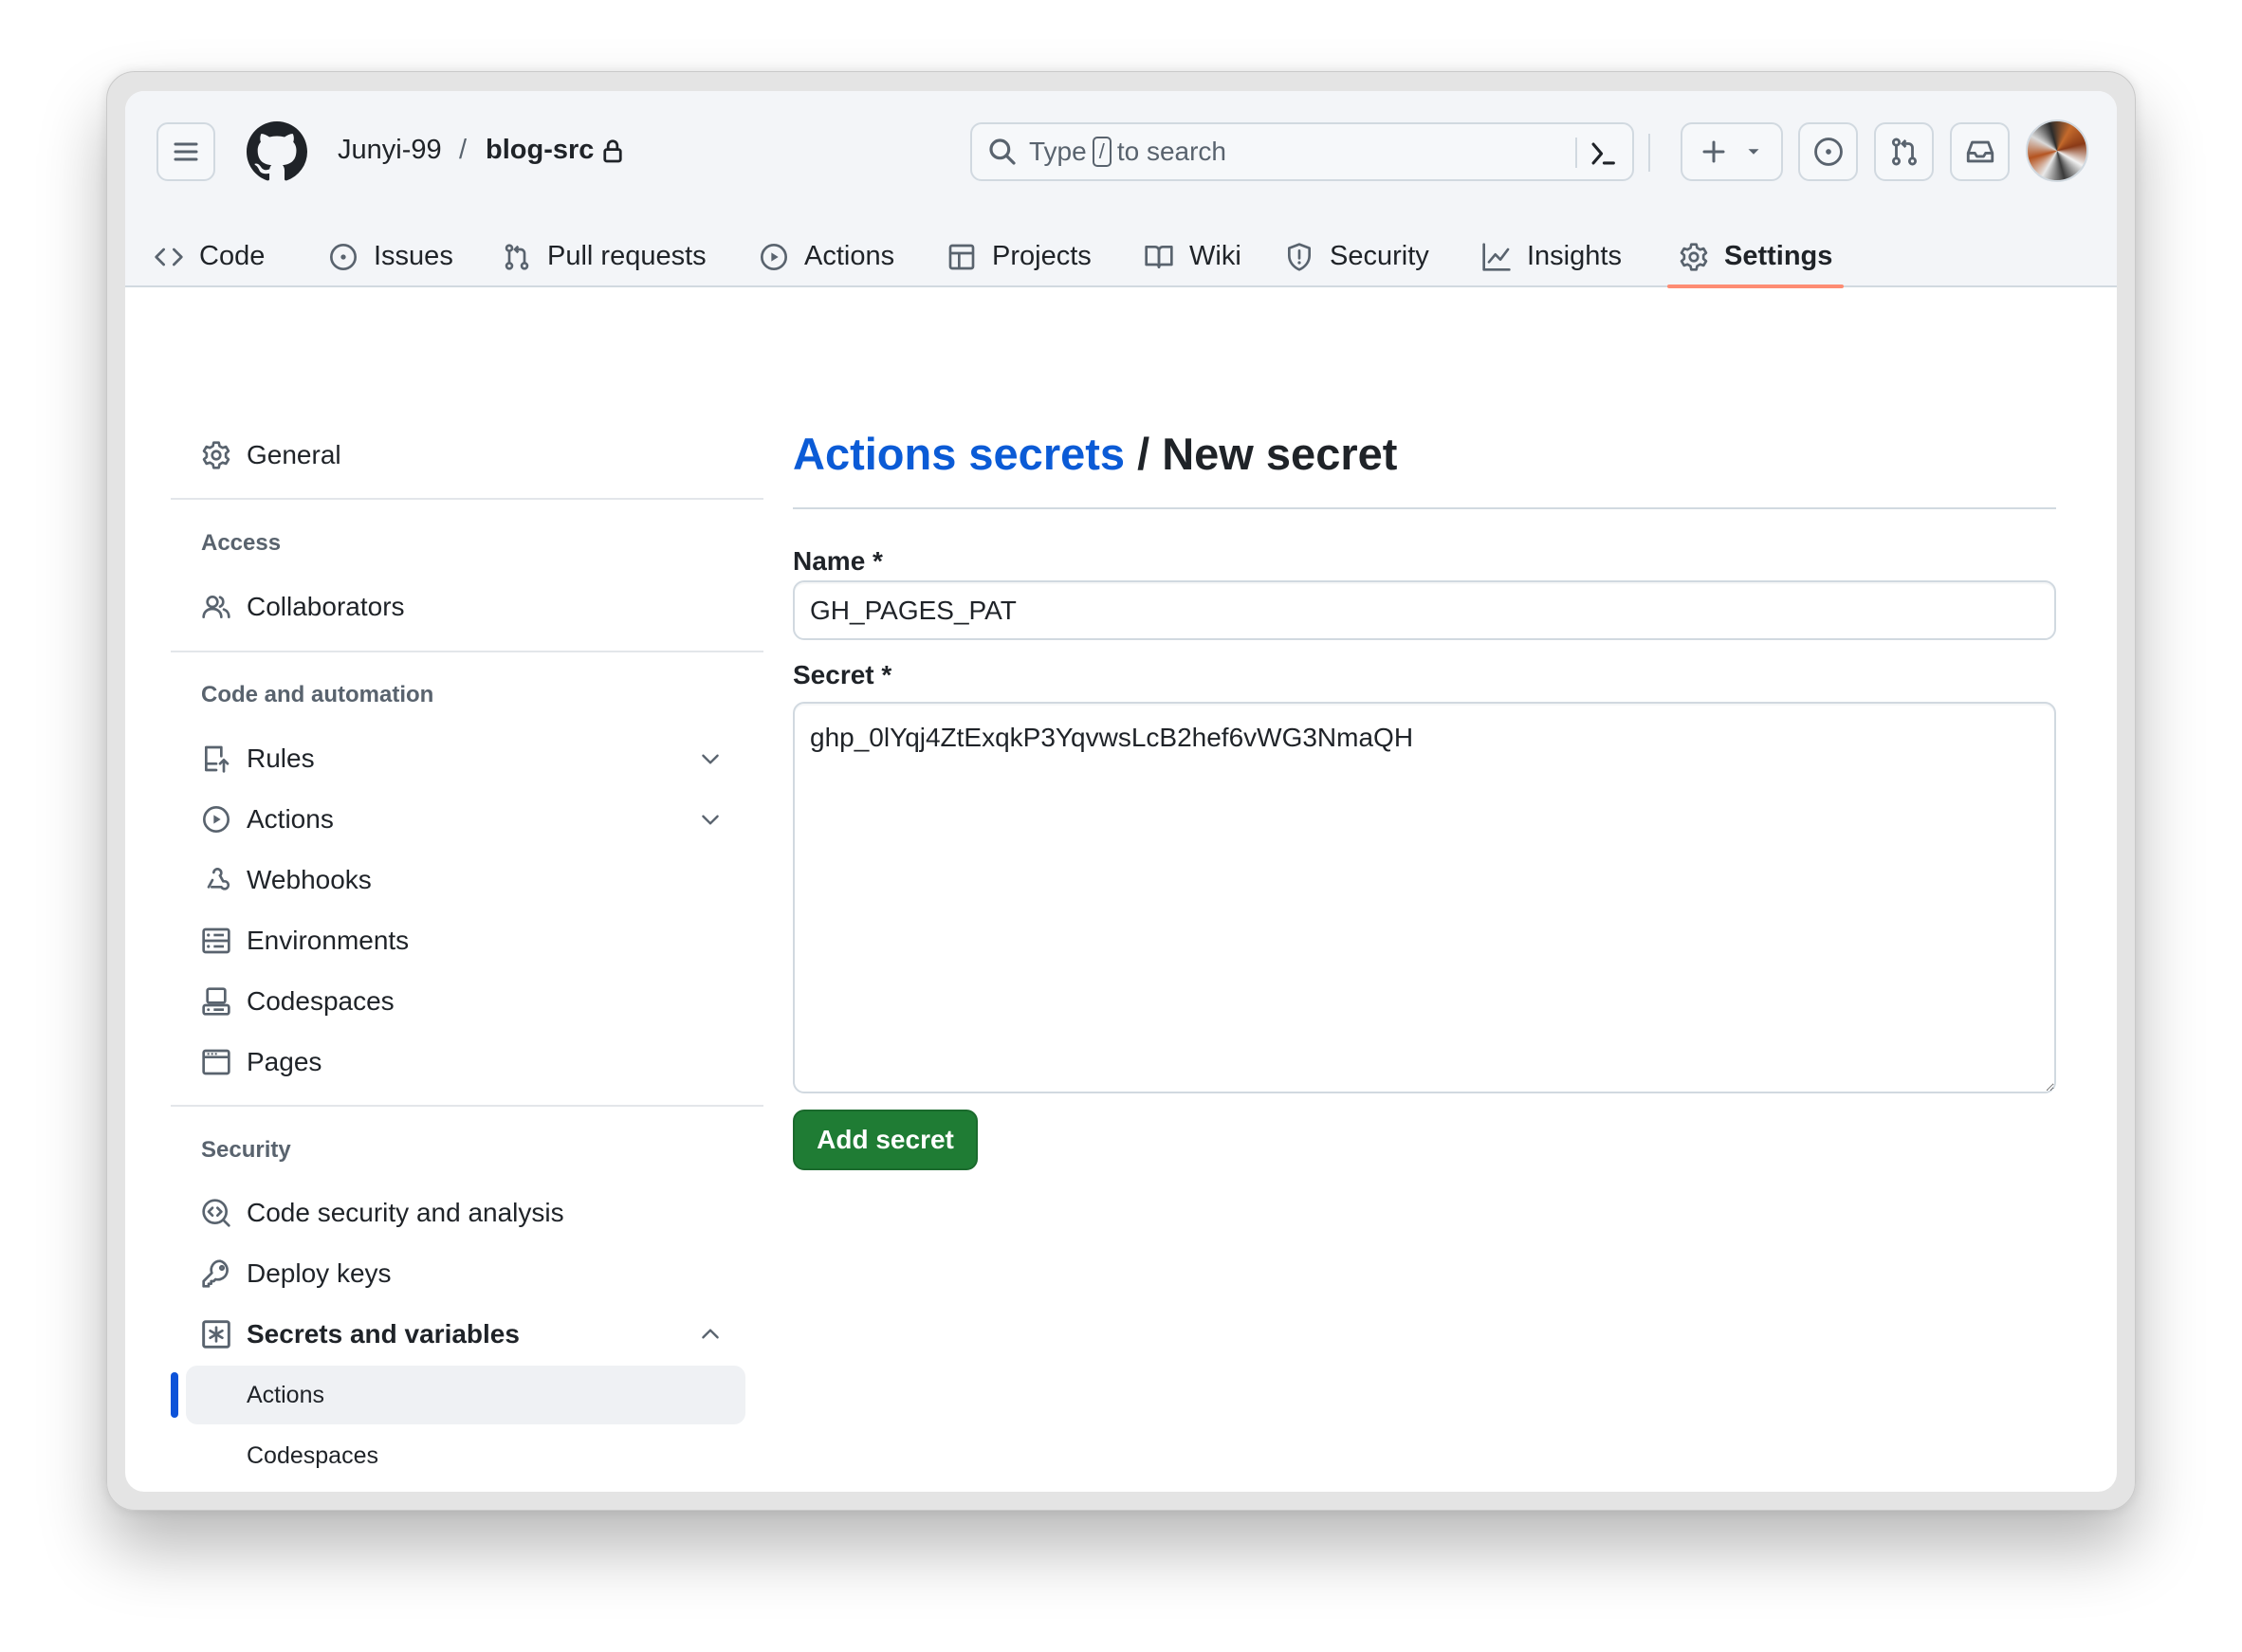 The image size is (2242, 1652). What do you see at coordinates (285, 1394) in the screenshot?
I see `sidebar-subitem-label: Actions` at bounding box center [285, 1394].